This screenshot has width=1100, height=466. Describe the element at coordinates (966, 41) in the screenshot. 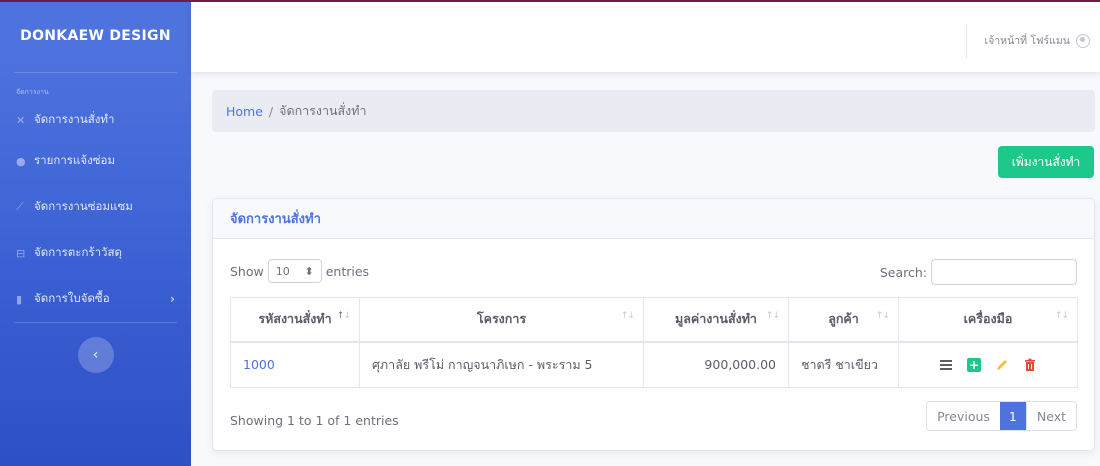

I see `topbar-divider` at that location.